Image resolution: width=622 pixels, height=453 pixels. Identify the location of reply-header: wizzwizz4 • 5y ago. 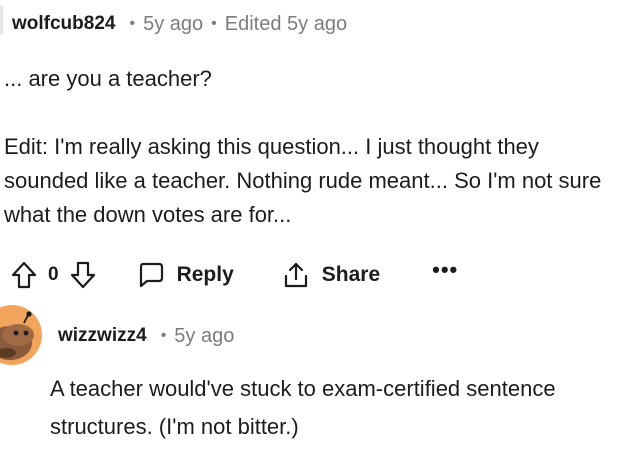
(146, 336).